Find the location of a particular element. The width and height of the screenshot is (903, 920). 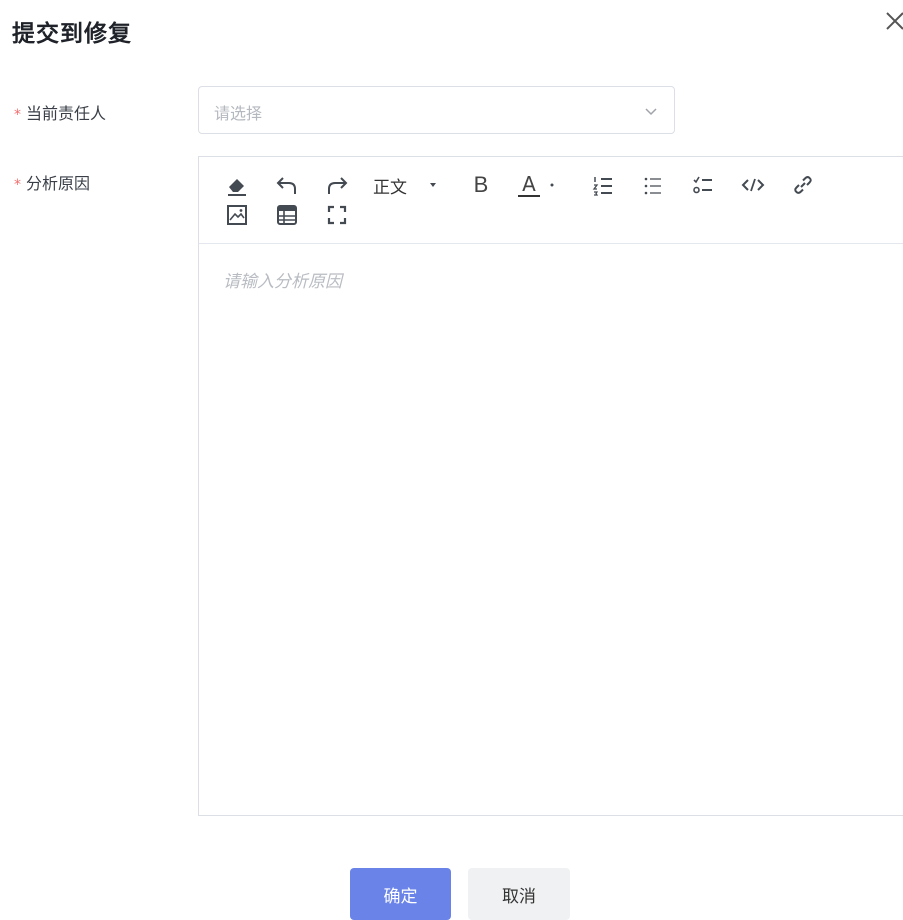

assignee-label-row: * 当前责任人 is located at coordinates (60, 112).